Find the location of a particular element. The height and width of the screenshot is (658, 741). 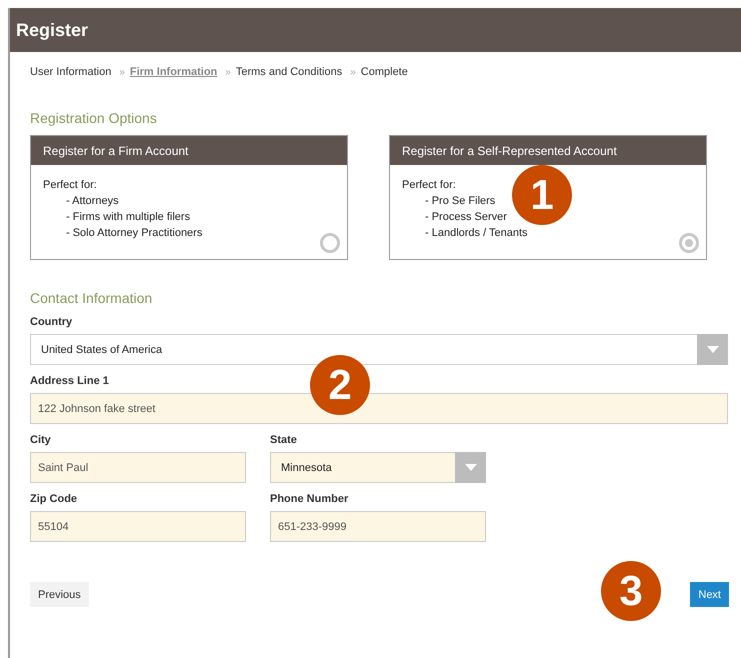

step-number-callout: 1 is located at coordinates (542, 195).